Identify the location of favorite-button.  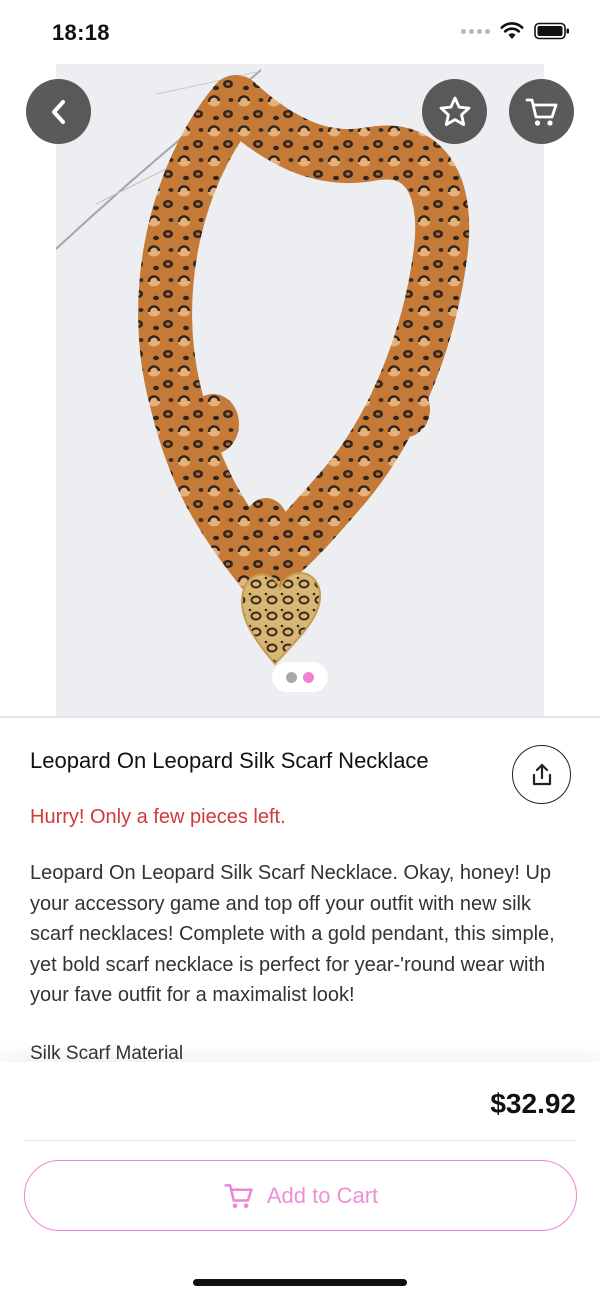
(454, 111).